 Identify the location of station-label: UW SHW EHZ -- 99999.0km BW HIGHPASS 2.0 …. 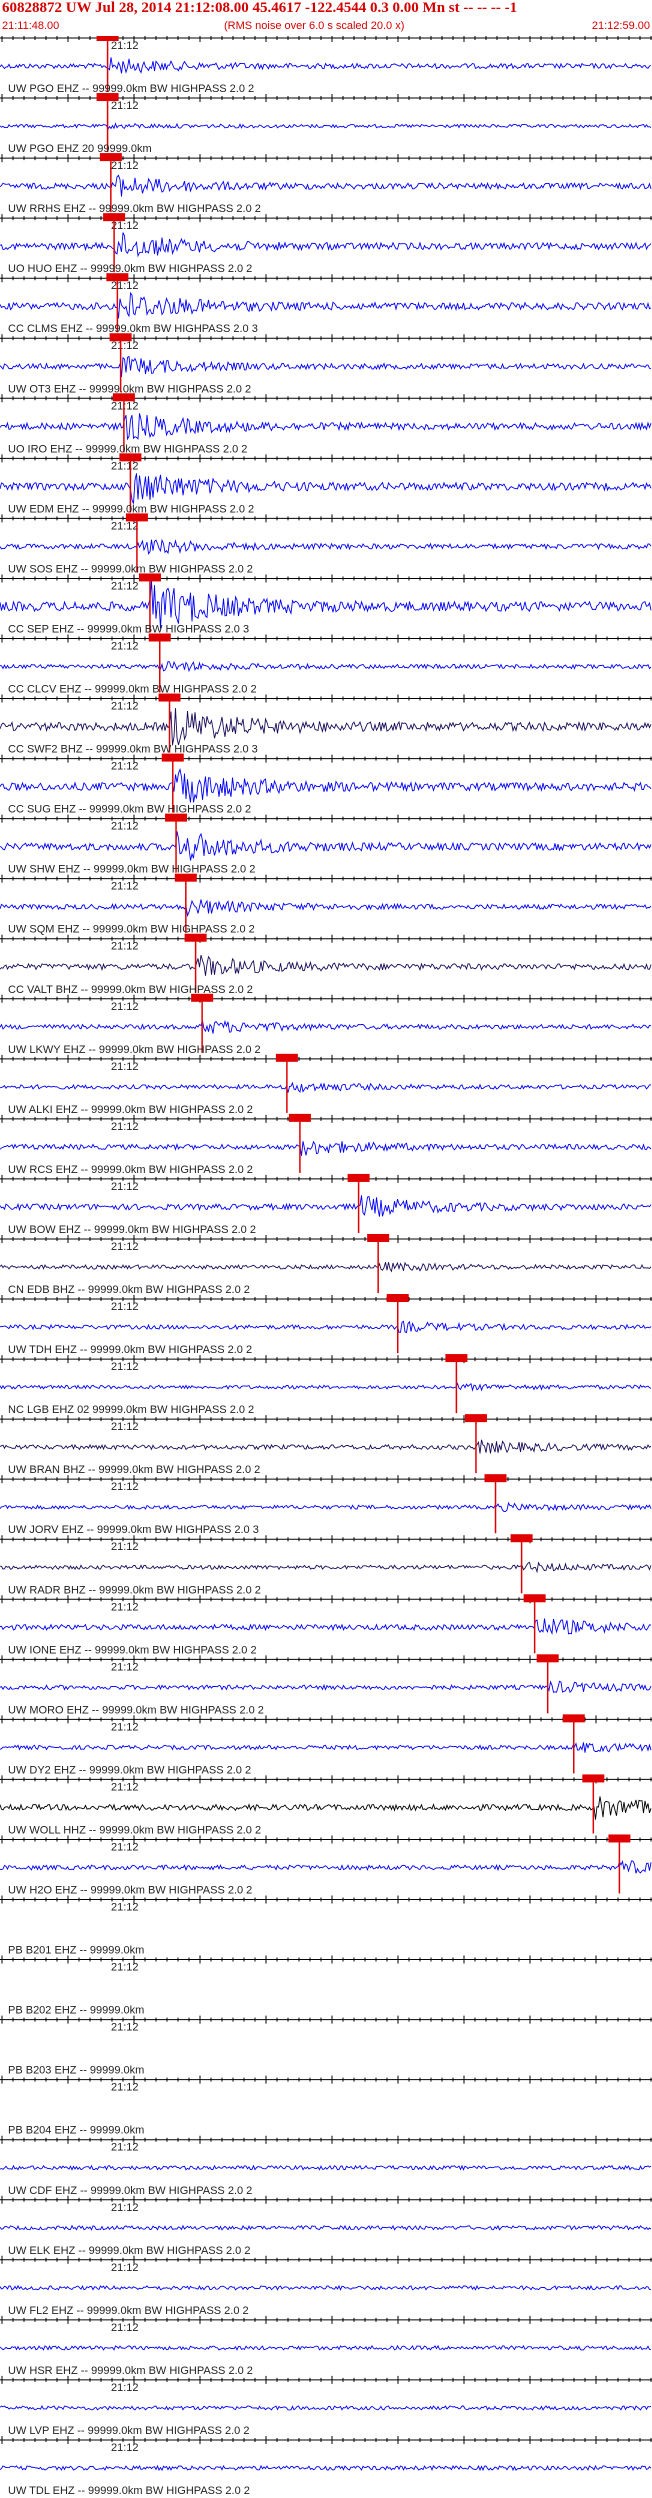
(131, 870).